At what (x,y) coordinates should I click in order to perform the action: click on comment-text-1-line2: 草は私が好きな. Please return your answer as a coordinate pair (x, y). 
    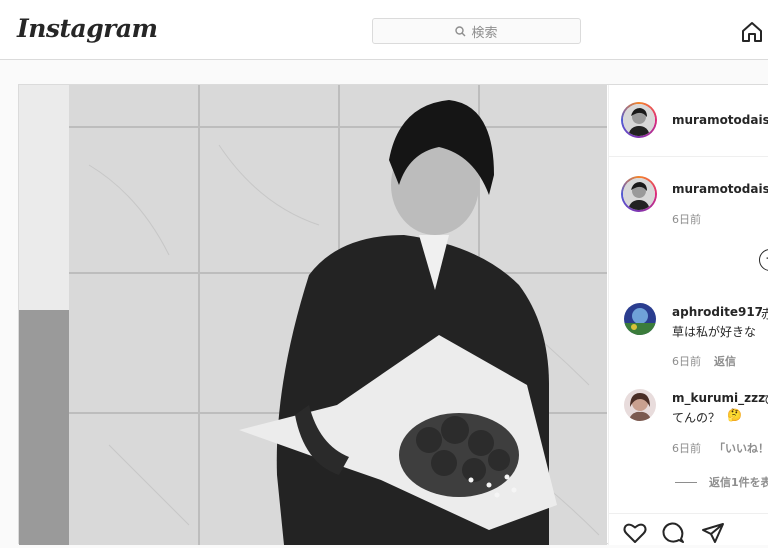
    Looking at the image, I should click on (714, 332).